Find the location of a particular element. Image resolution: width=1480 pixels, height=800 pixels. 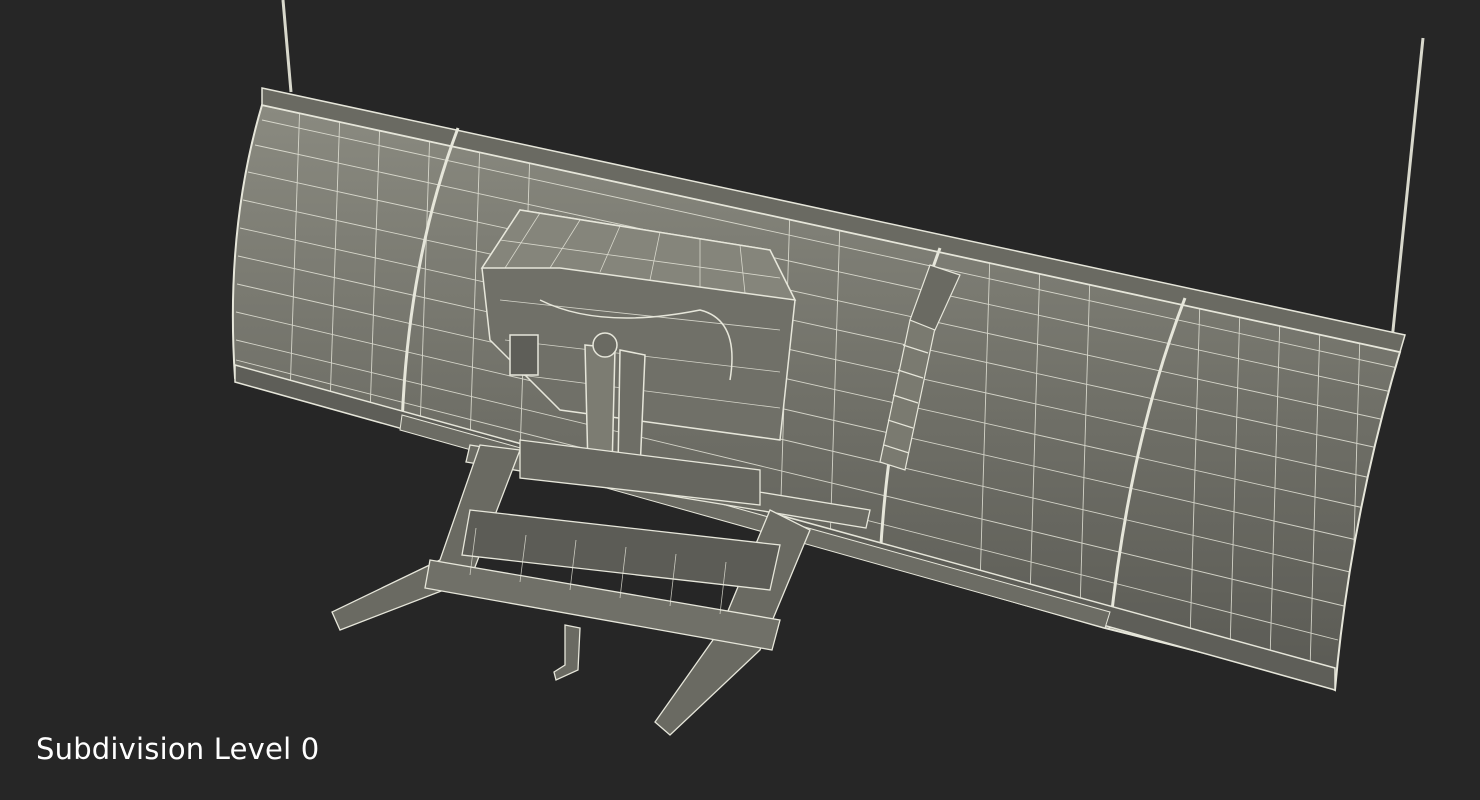

subdivision-level-caption: Subdivision Level 0 is located at coordinates (178, 749).